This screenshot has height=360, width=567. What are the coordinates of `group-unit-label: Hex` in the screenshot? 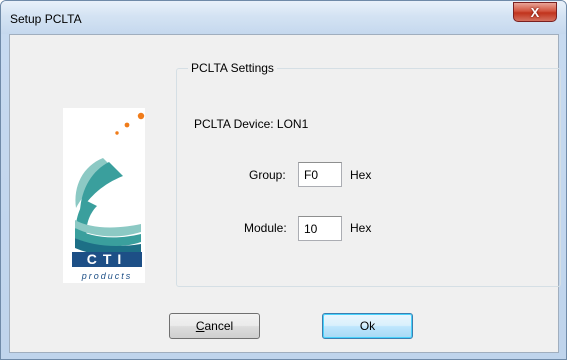 It's located at (361, 175).